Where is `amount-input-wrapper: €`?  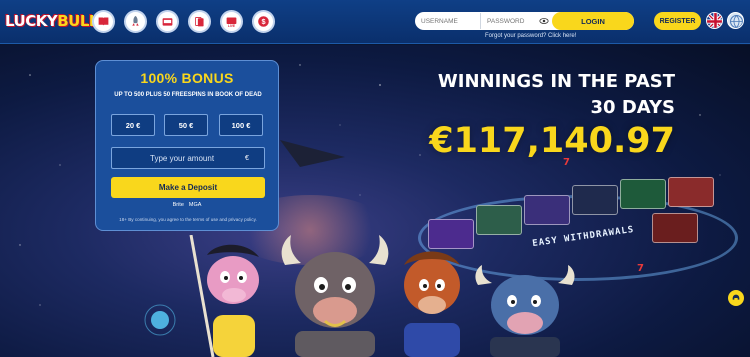
amount-input-wrapper: € is located at coordinates (188, 158).